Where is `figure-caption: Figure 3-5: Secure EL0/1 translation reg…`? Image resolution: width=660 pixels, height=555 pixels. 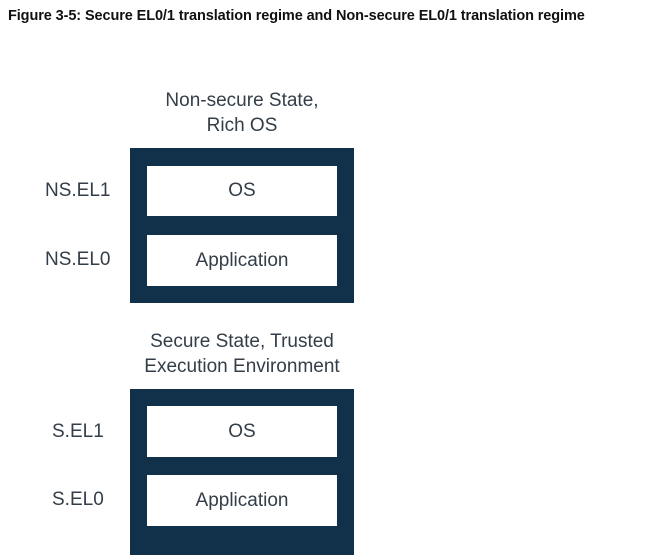 figure-caption: Figure 3-5: Secure EL0/1 translation reg… is located at coordinates (296, 16).